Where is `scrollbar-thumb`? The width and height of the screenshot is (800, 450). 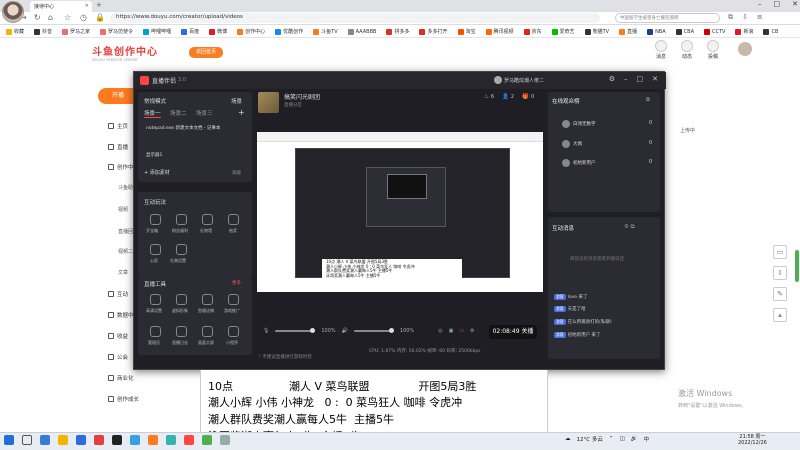 scrollbar-thumb is located at coordinates (797, 266).